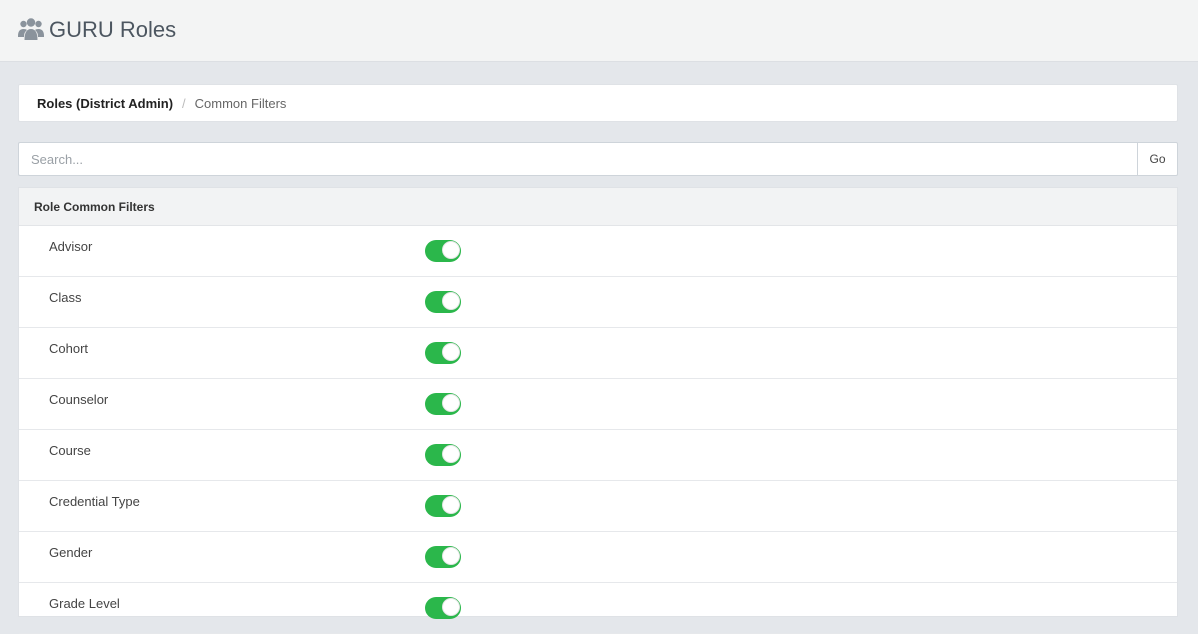  What do you see at coordinates (113, 29) in the screenshot?
I see `app-title: GURU Roles` at bounding box center [113, 29].